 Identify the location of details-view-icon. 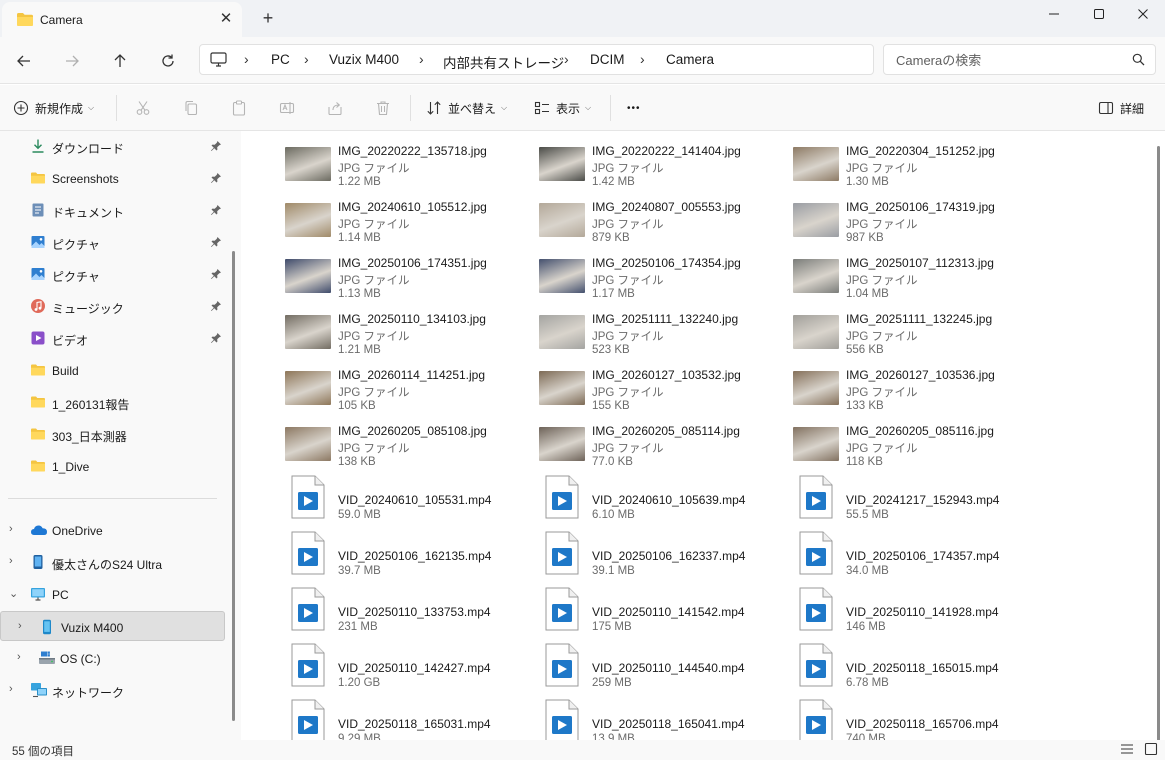
(1128, 750).